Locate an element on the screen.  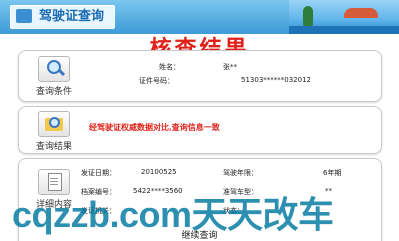
search-icon is located at coordinates (54, 69).